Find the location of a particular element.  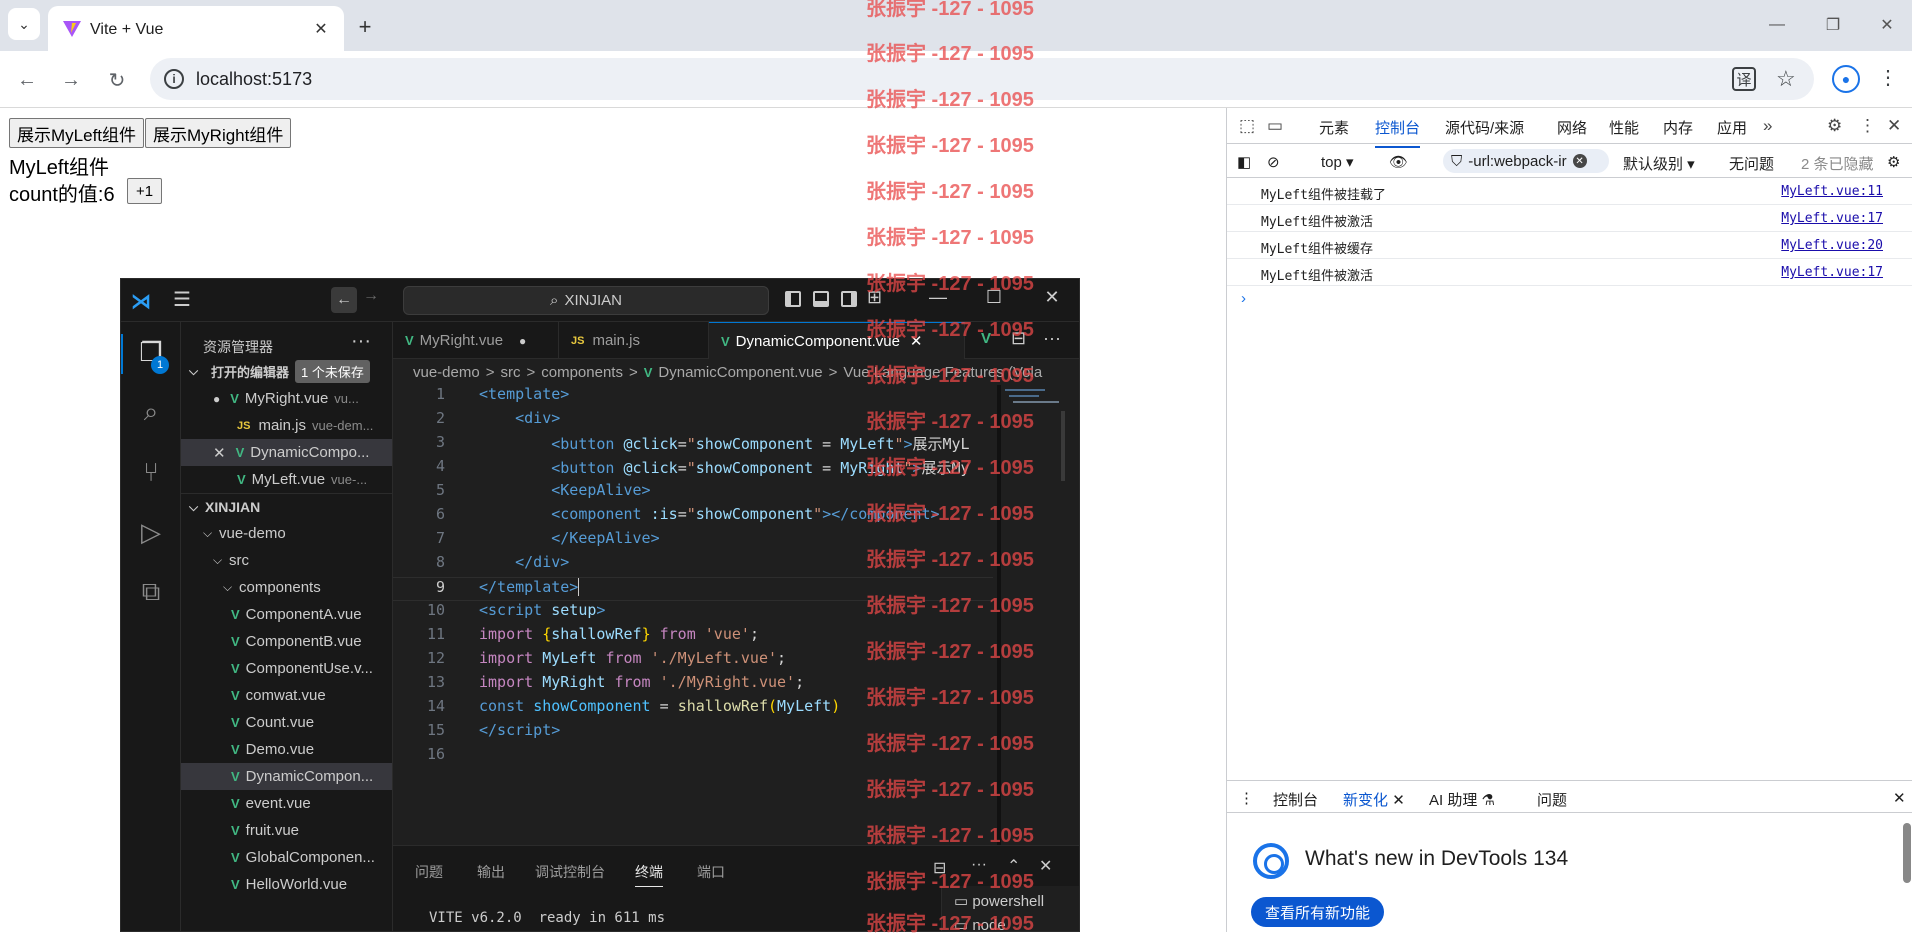

address-bar: i localhost:5173 译 ☆ is located at coordinates (982, 79).